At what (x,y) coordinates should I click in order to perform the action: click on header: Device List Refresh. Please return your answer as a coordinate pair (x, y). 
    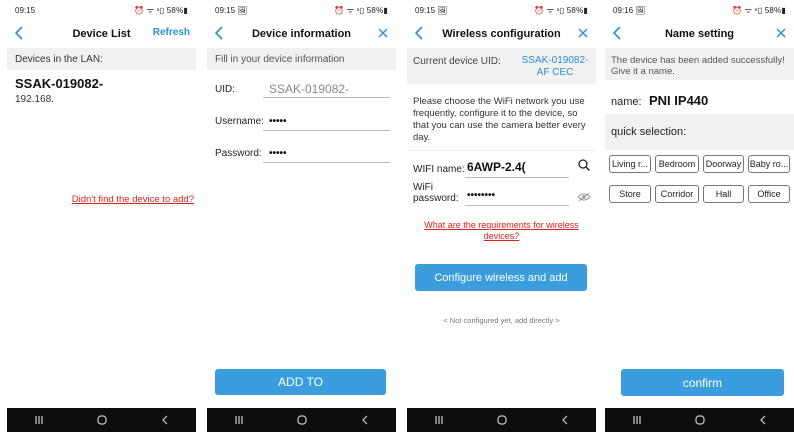
    Looking at the image, I should click on (101, 34).